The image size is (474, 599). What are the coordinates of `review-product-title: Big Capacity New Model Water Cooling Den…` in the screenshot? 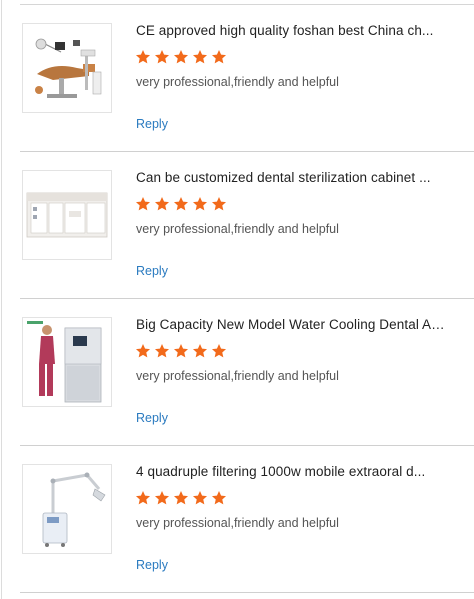 It's located at (291, 324).